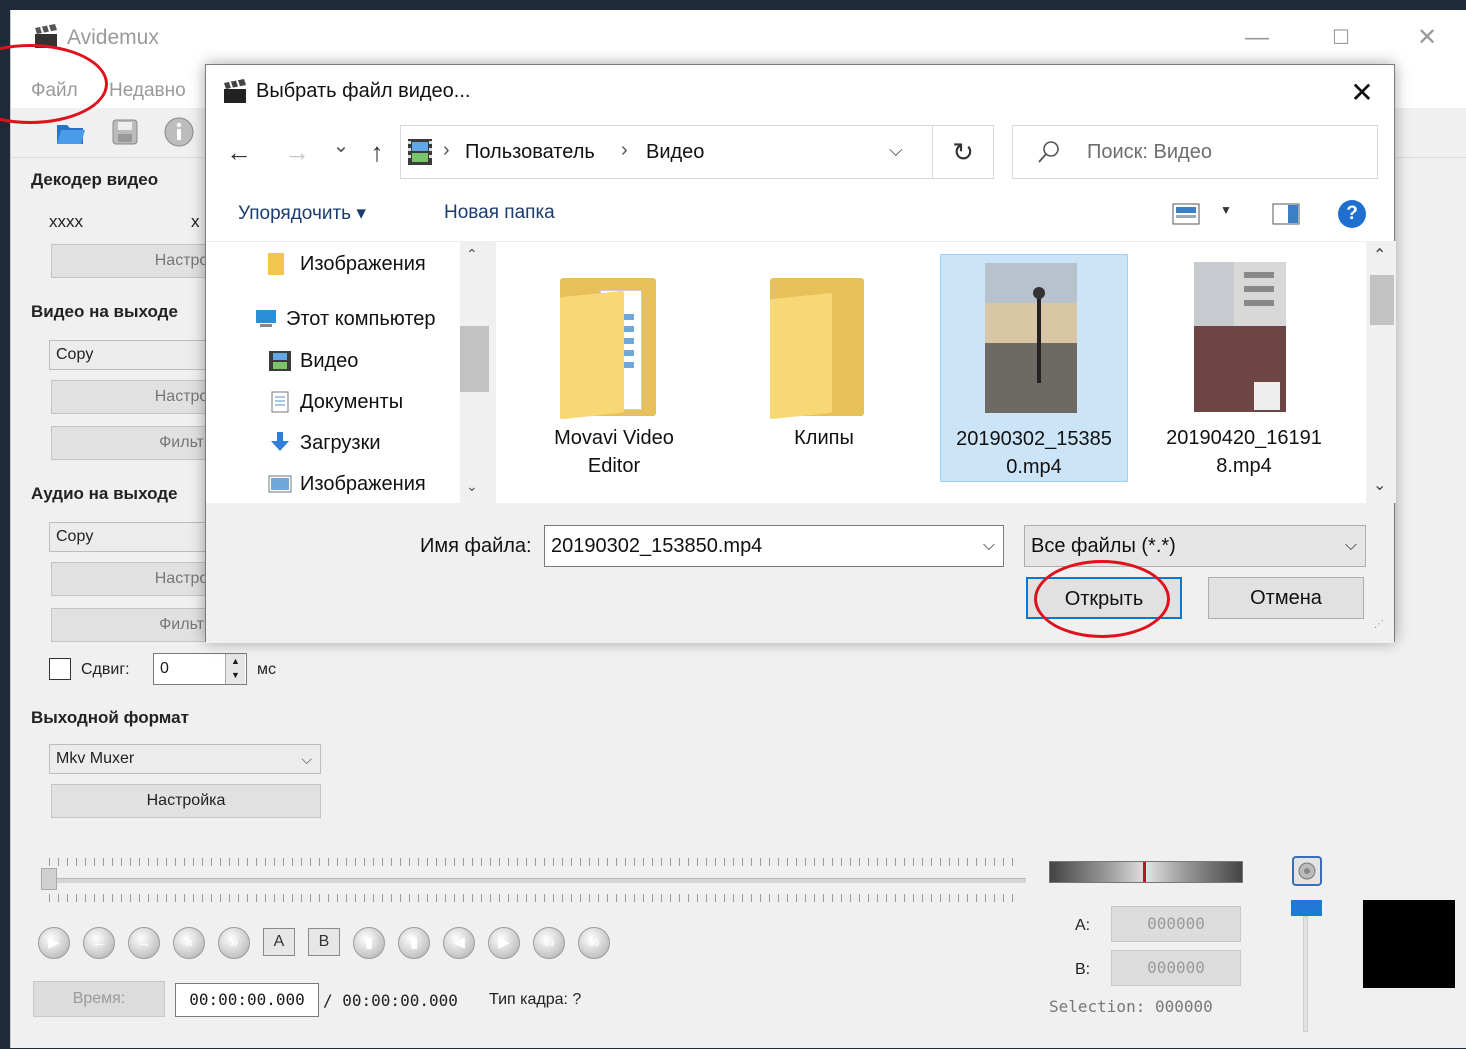 The width and height of the screenshot is (1466, 1049). I want to click on play-icon: ▶, so click(54, 943).